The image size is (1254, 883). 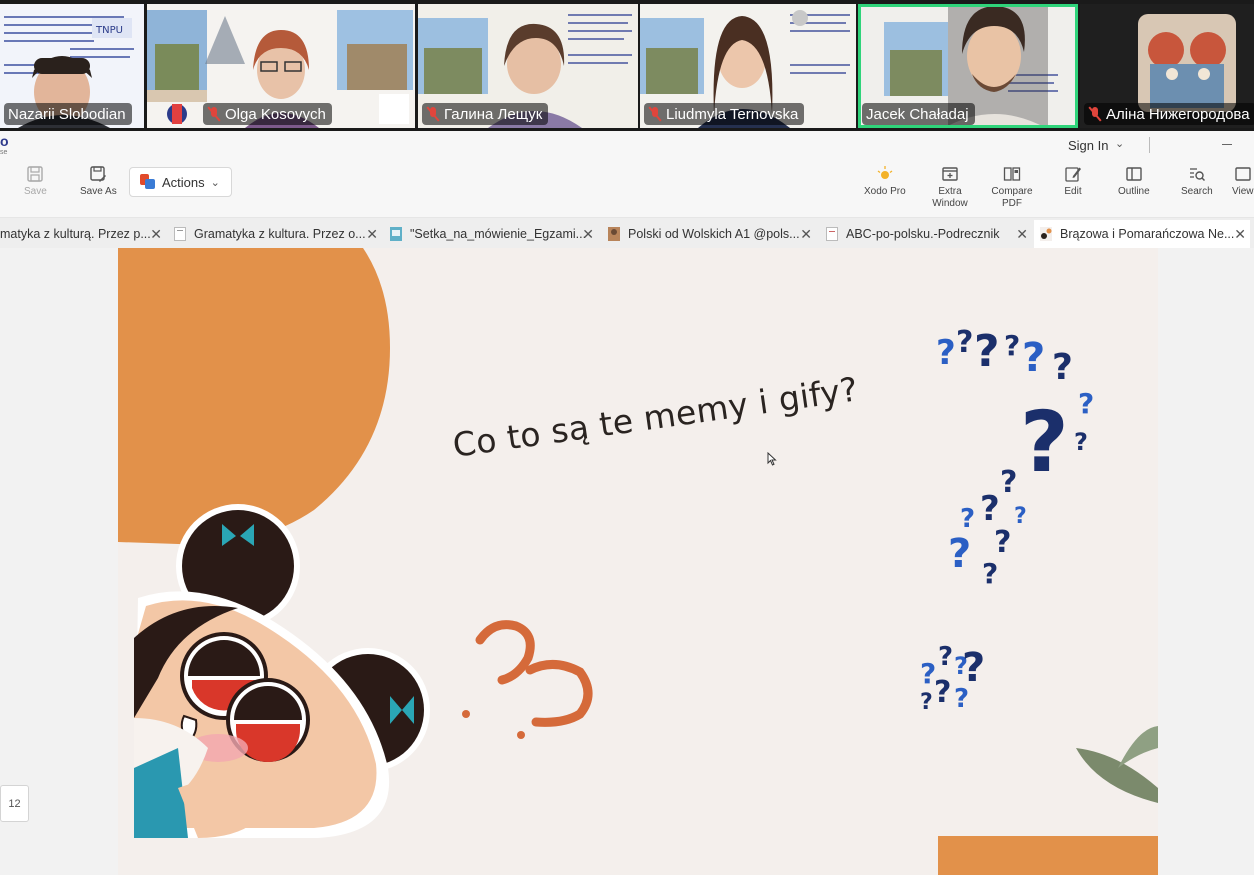 What do you see at coordinates (732, 114) in the screenshot?
I see `participant-name: Liudmyla Ternovska` at bounding box center [732, 114].